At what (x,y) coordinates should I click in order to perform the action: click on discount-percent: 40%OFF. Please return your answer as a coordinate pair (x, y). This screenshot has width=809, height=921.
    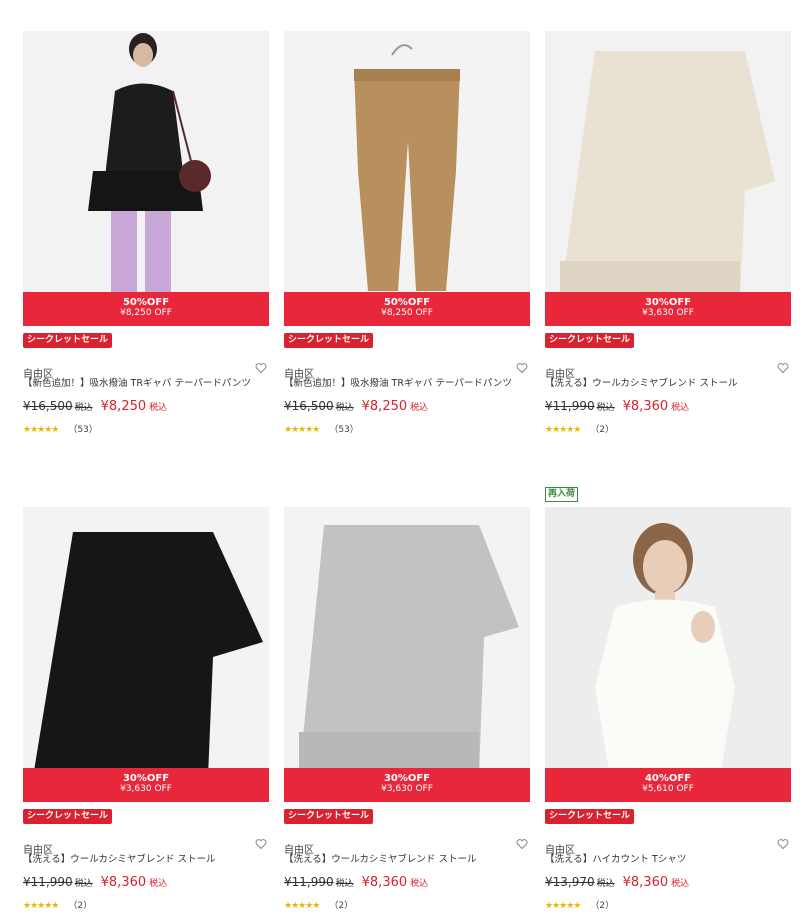
    Looking at the image, I should click on (668, 778).